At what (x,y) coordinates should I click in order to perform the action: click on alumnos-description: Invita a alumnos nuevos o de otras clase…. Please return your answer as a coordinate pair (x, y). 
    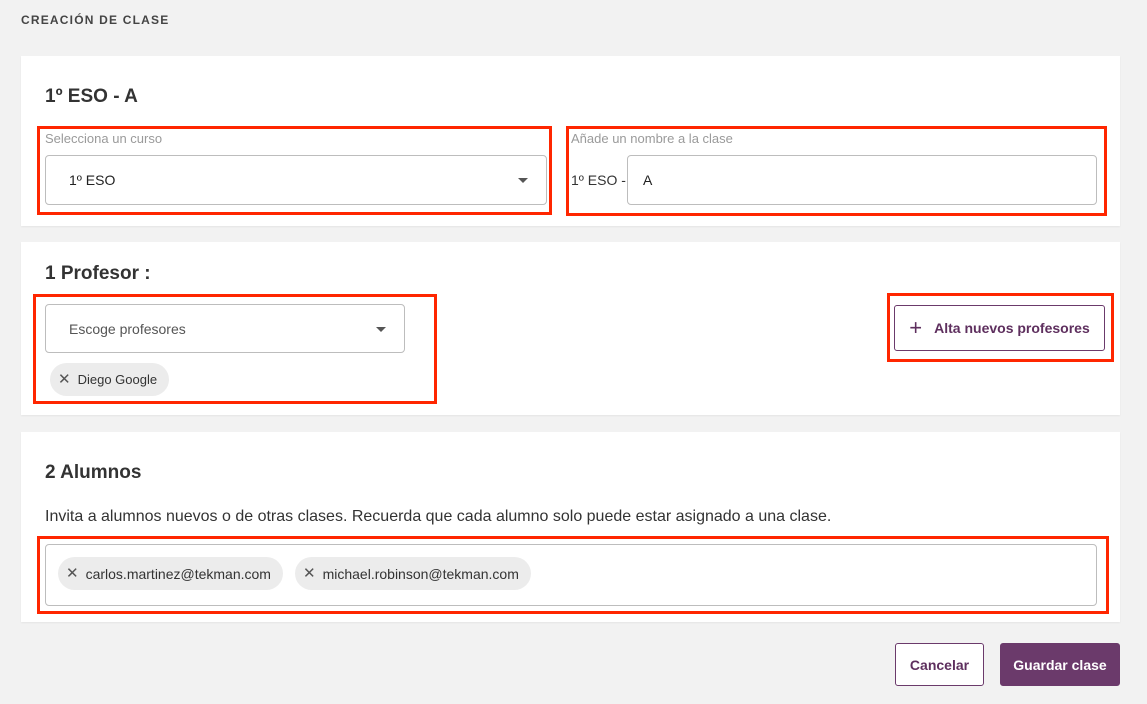
    Looking at the image, I should click on (438, 516).